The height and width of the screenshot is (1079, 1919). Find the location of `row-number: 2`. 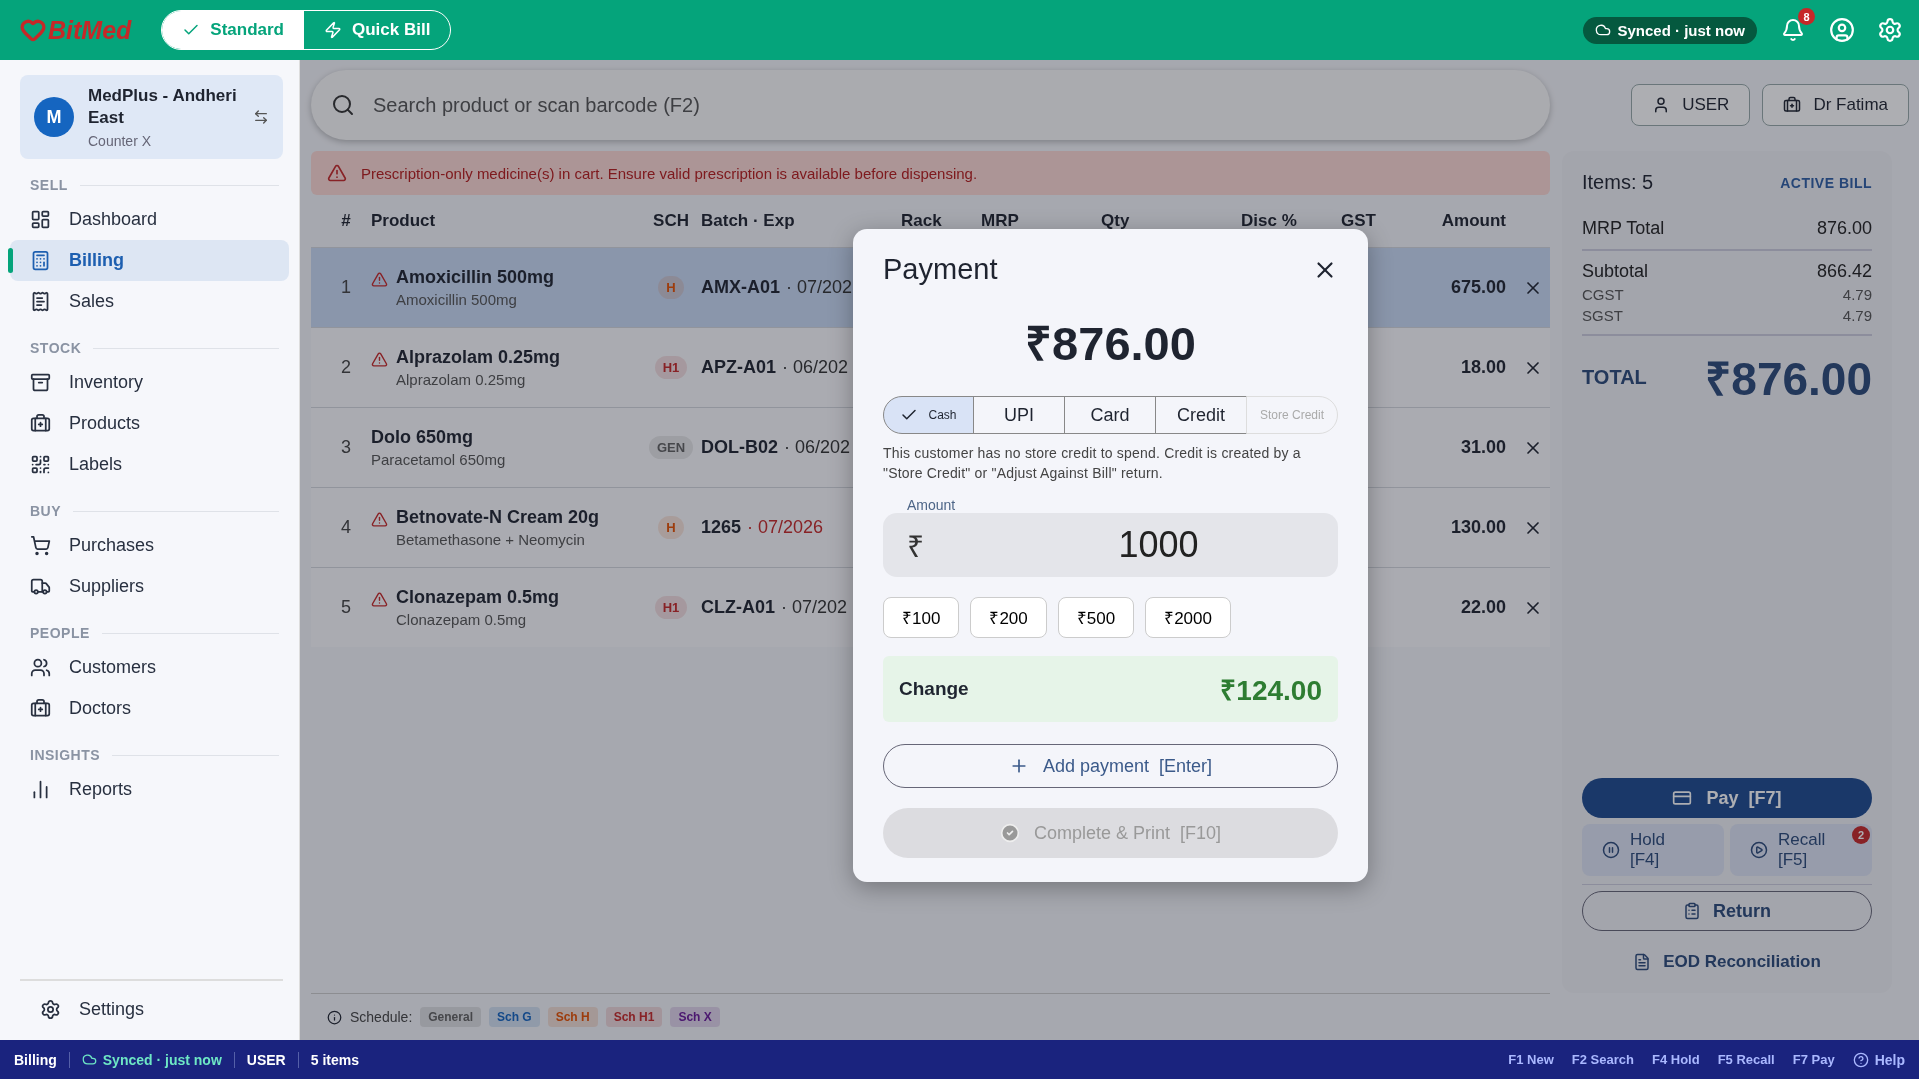

row-number: 2 is located at coordinates (346, 367).